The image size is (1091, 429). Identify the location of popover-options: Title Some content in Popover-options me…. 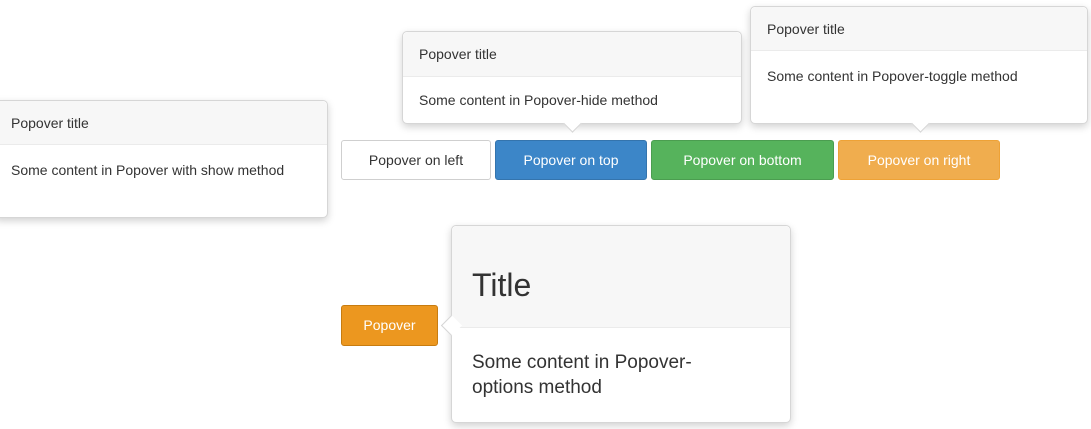
(621, 324).